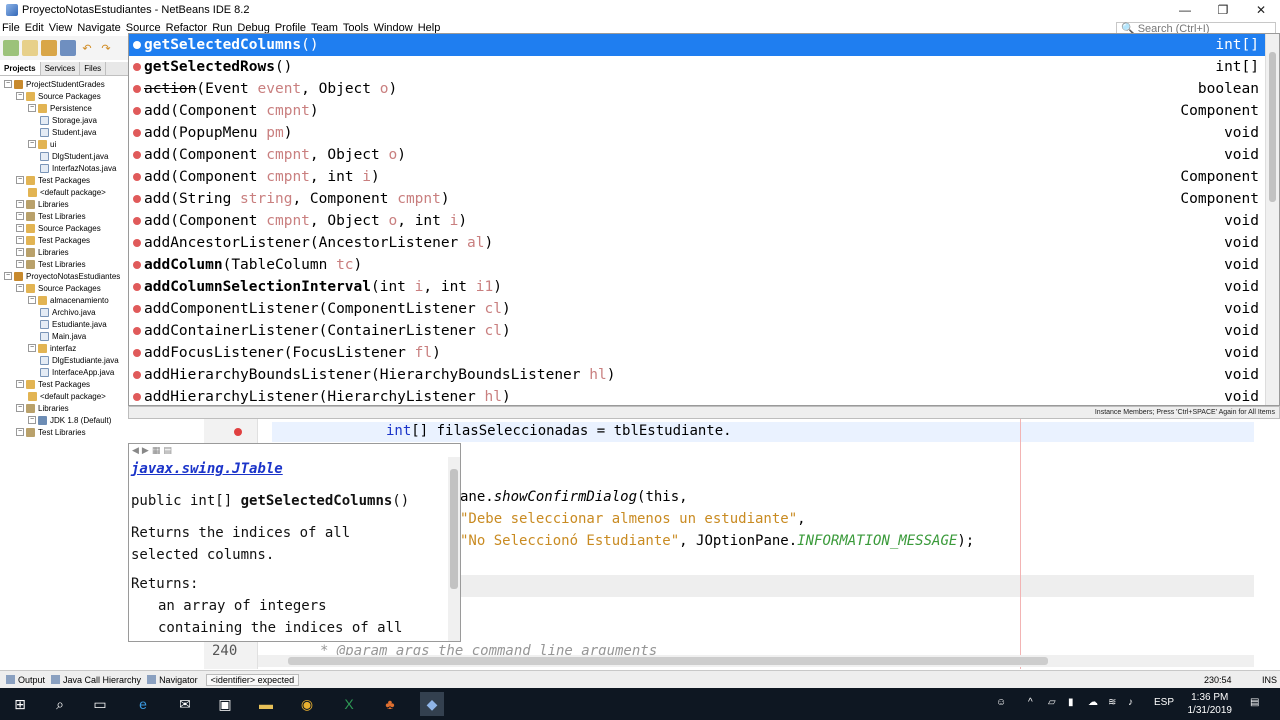  Describe the element at coordinates (25, 680) in the screenshot. I see `output-tab: Output` at that location.